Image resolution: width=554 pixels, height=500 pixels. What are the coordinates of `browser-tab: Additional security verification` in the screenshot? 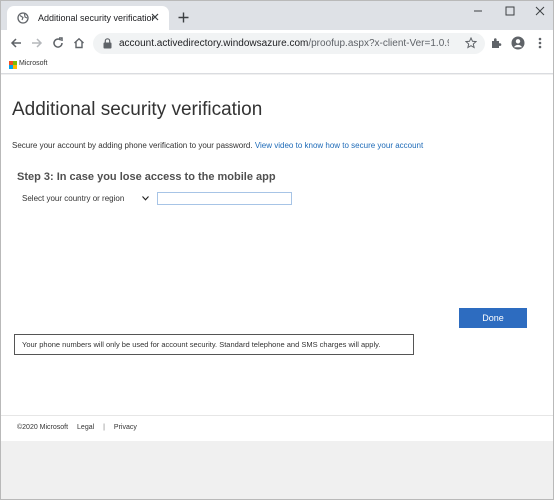 It's located at (88, 18).